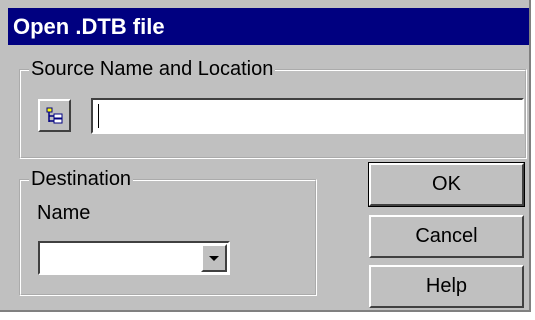 The width and height of the screenshot is (535, 320). What do you see at coordinates (81, 179) in the screenshot?
I see `destination-group-label: Destination` at bounding box center [81, 179].